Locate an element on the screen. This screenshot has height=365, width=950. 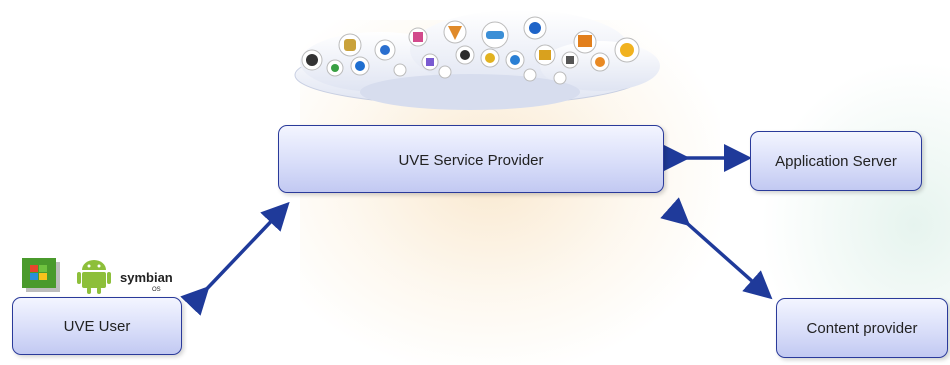
uve-service-provider-label: UVE Service Provider is located at coordinates (471, 160).